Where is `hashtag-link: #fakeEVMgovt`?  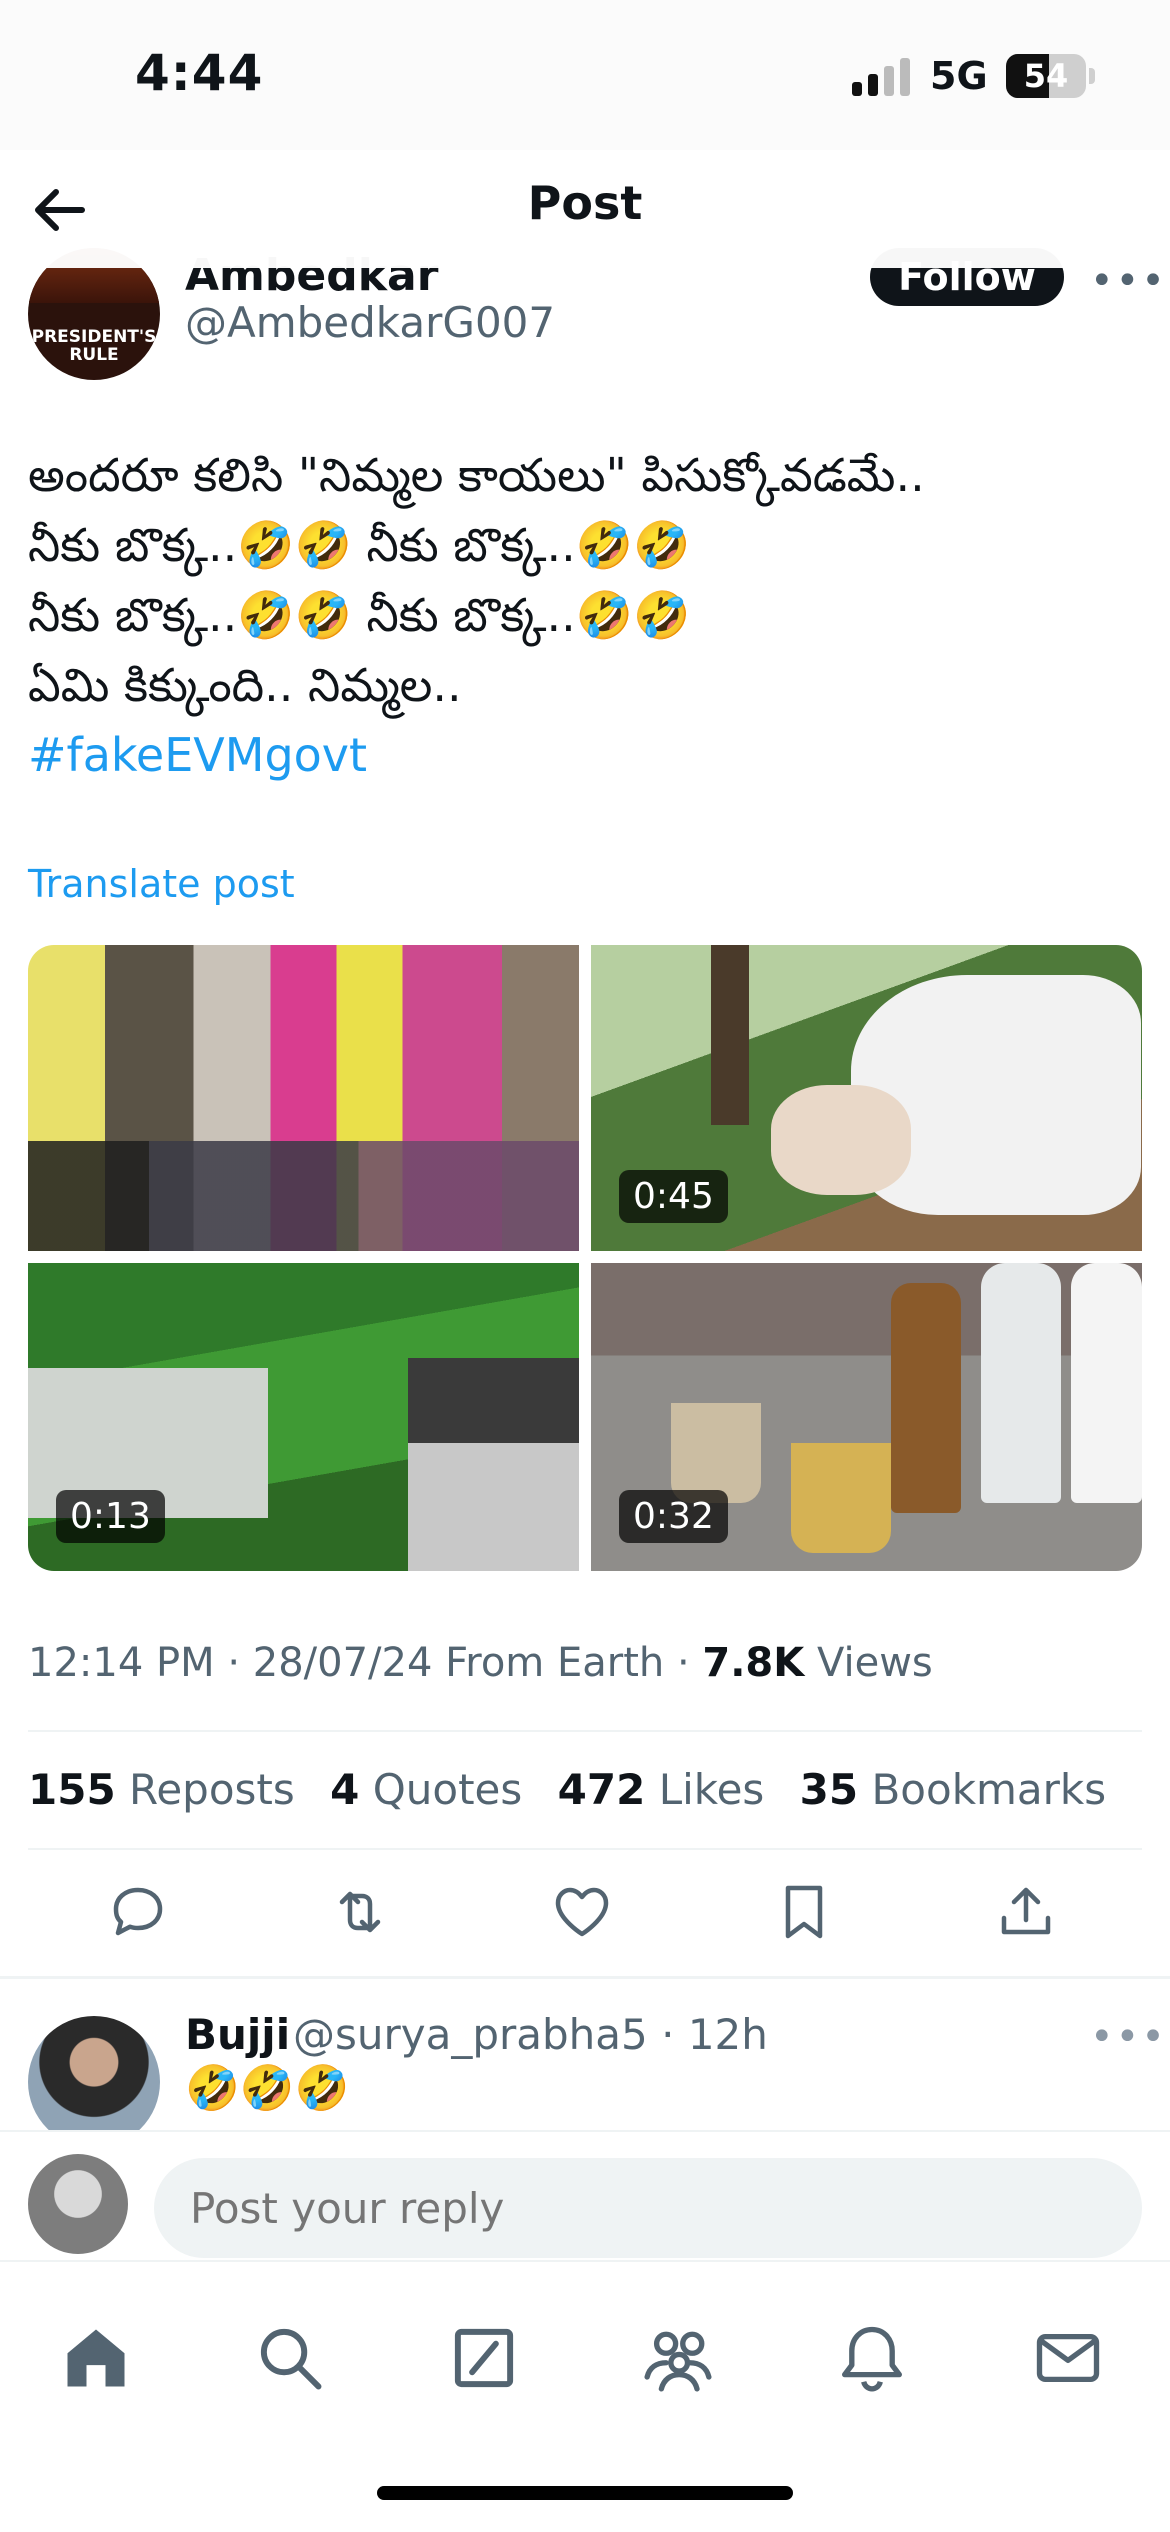
hashtag-link: #fakeEVMgovt is located at coordinates (583, 755).